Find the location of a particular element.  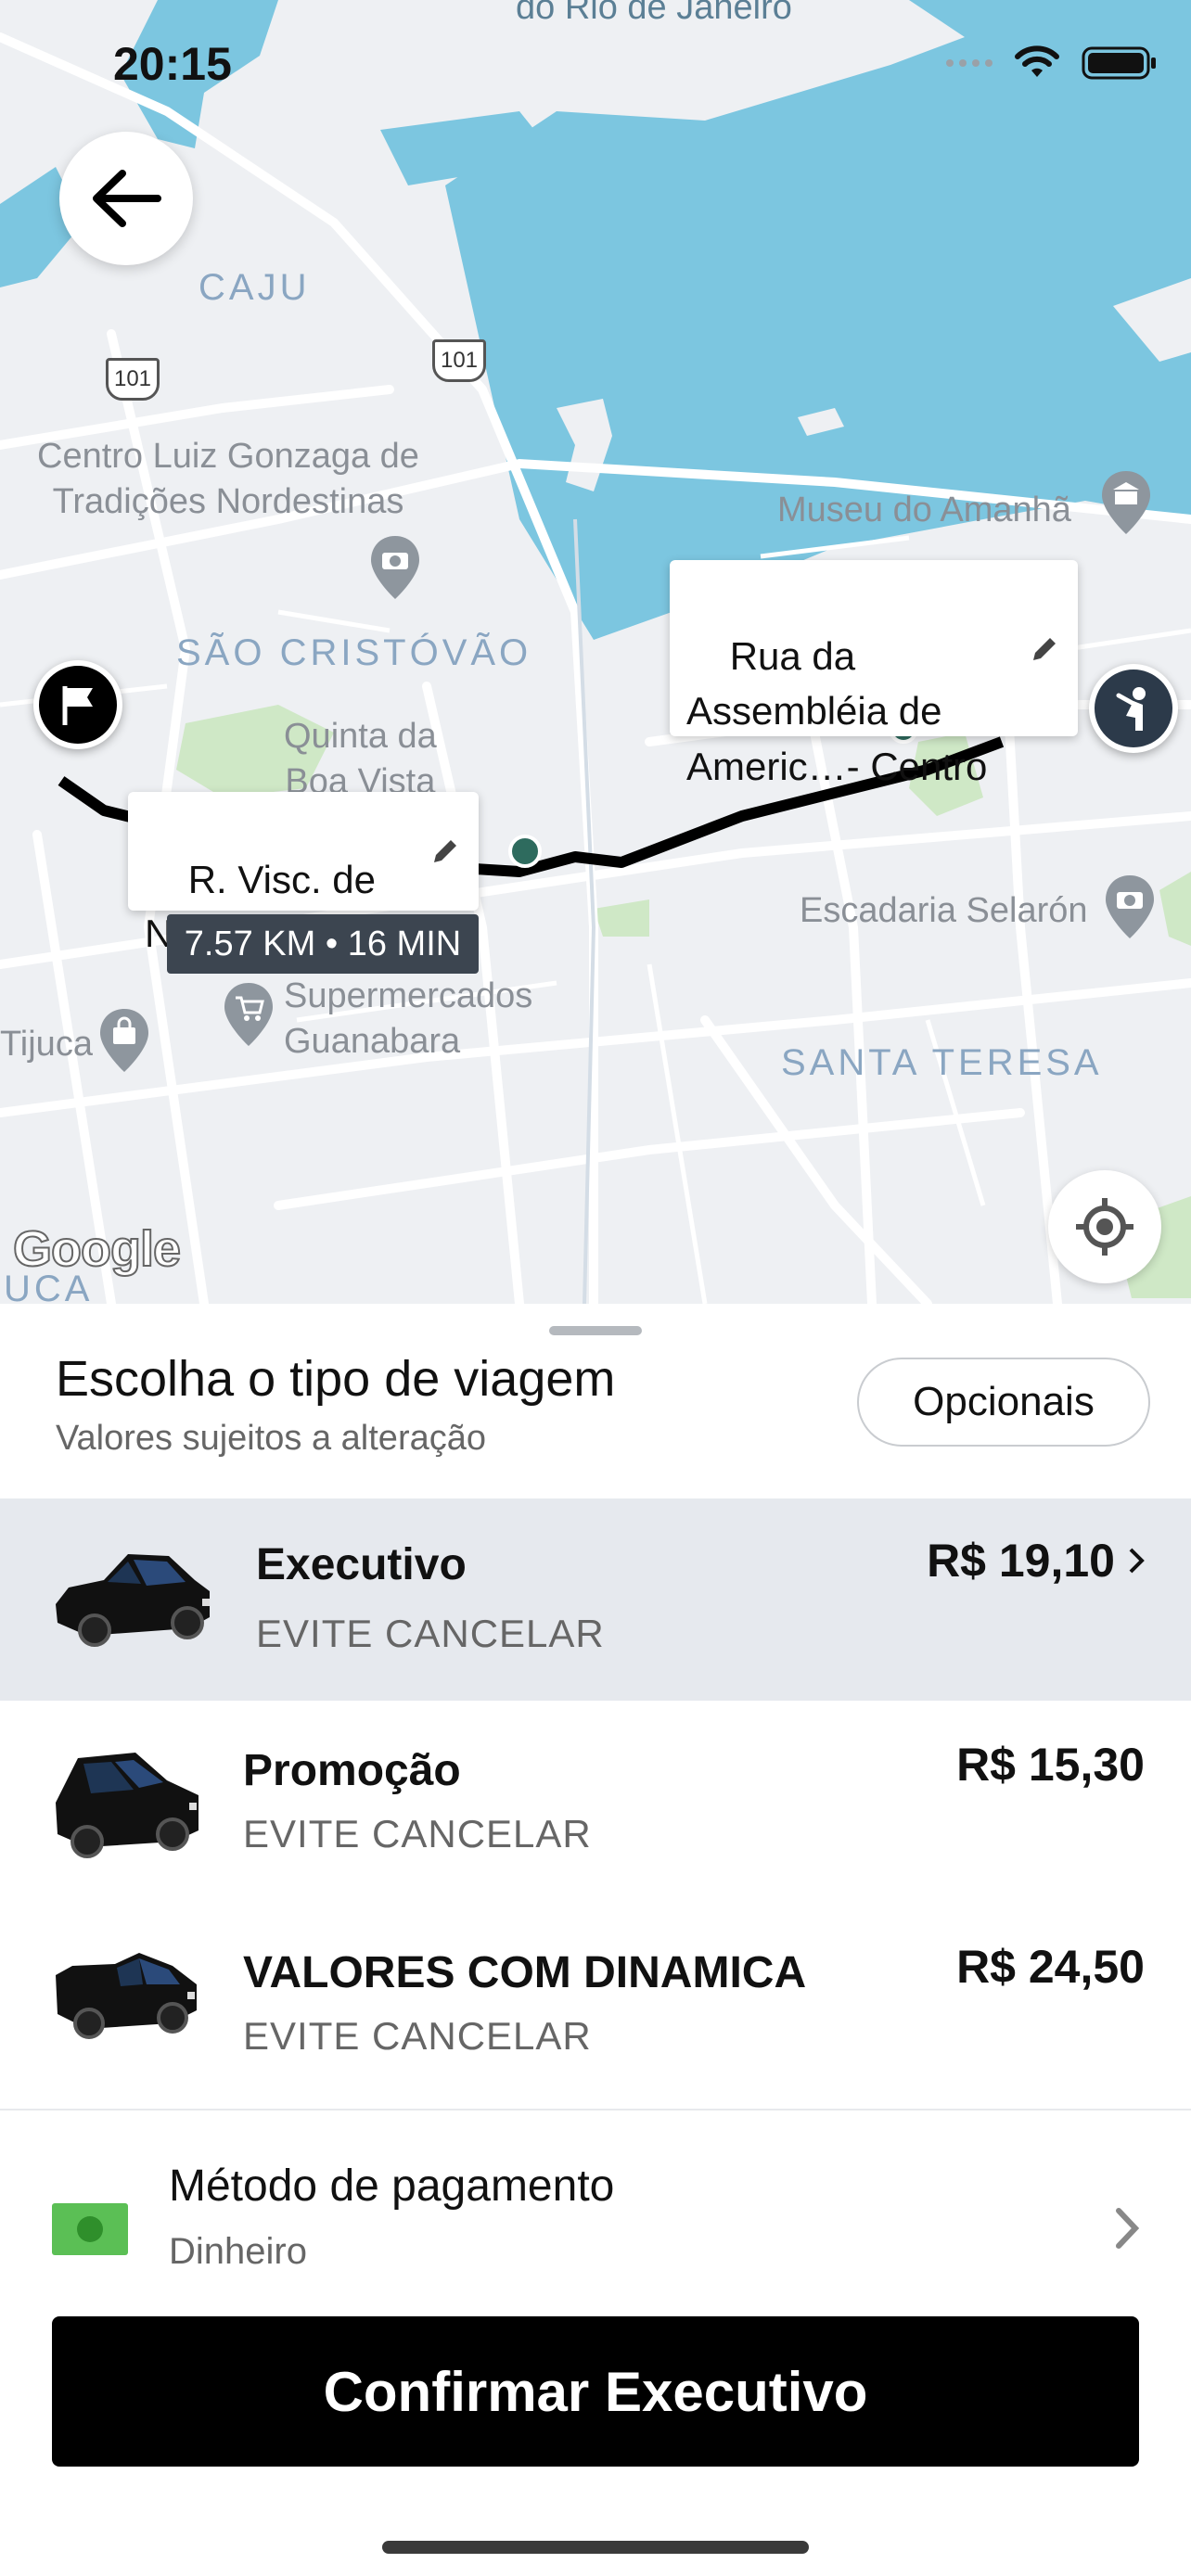

person-waving-icon is located at coordinates (1131, 709).